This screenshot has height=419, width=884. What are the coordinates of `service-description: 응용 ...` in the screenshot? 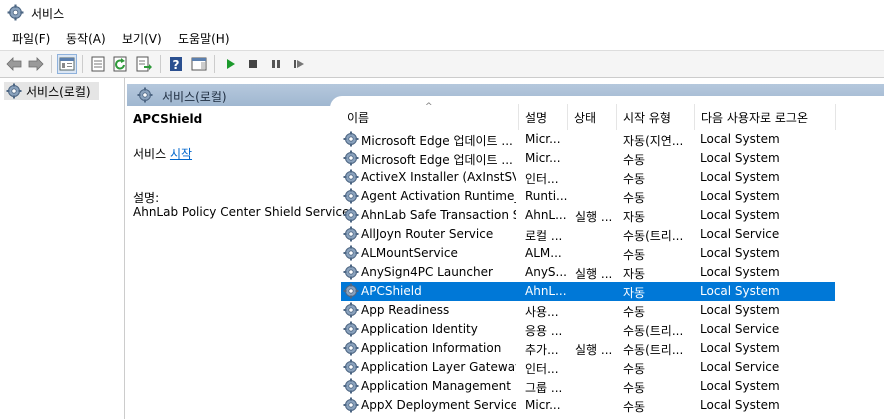 It's located at (544, 331).